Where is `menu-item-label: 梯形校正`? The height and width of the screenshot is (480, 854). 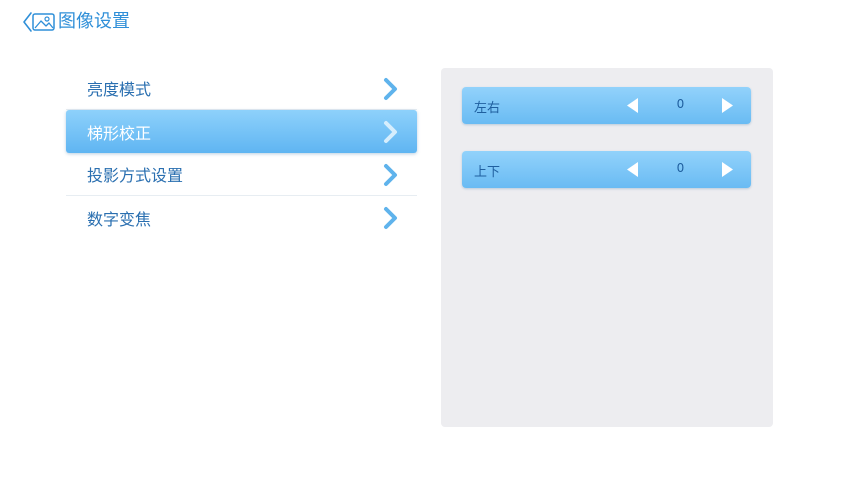
menu-item-label: 梯形校正 is located at coordinates (119, 133).